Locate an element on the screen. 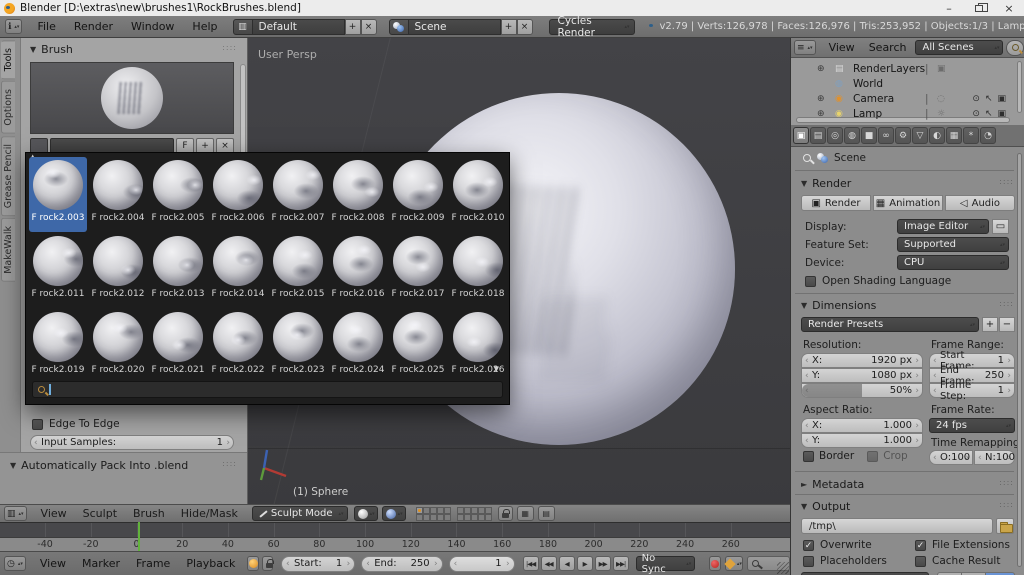 The width and height of the screenshot is (1024, 575). timeline-menu-frame: Frame is located at coordinates (153, 563).